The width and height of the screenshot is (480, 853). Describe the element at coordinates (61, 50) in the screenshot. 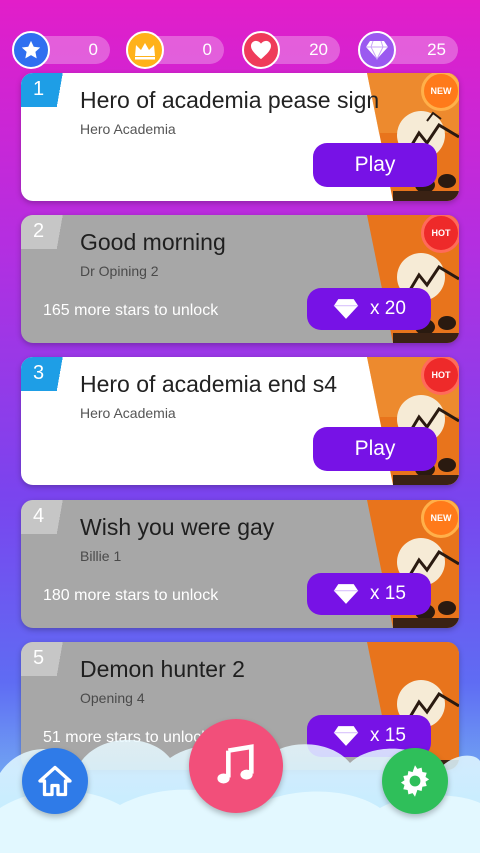

I see `stars-counter: 0` at that location.